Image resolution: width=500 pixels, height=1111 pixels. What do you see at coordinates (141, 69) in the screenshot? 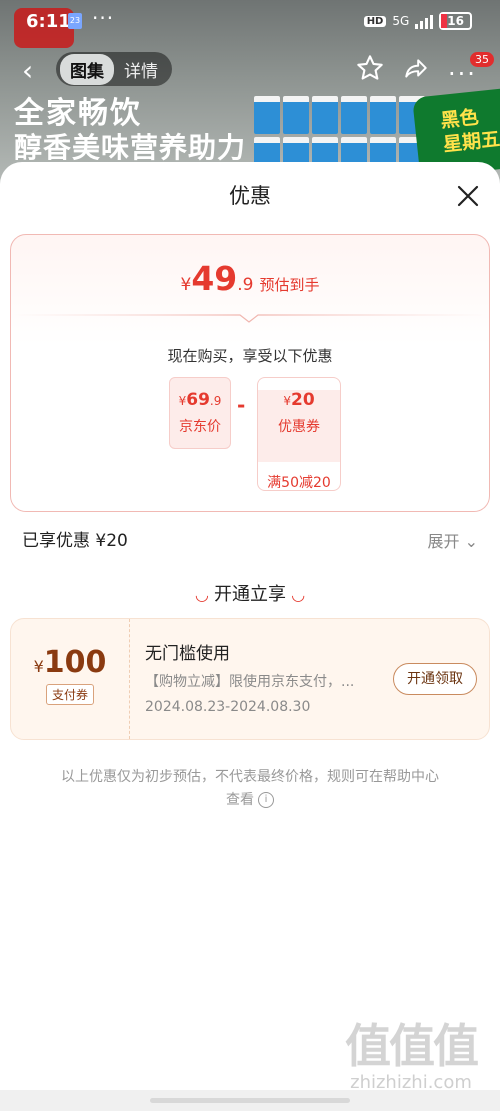
I see `tab-details: 详情` at bounding box center [141, 69].